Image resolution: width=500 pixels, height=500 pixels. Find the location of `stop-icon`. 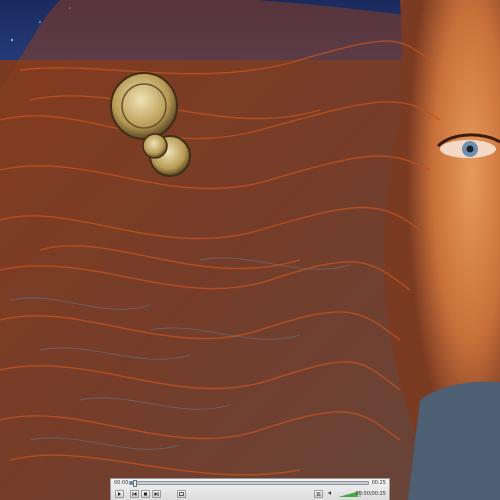

stop-icon is located at coordinates (145, 494).